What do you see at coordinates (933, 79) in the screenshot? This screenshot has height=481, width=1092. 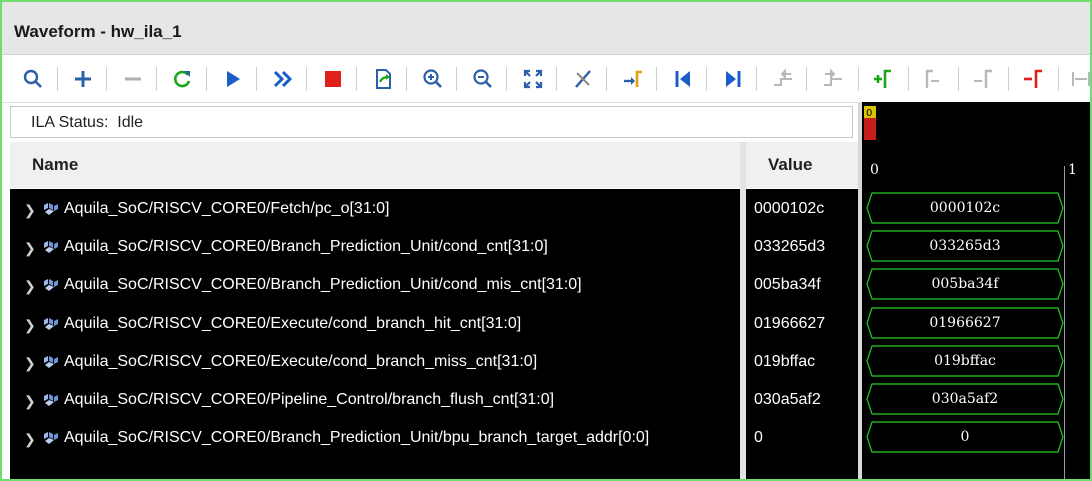 I see `prev-marker-icon` at bounding box center [933, 79].